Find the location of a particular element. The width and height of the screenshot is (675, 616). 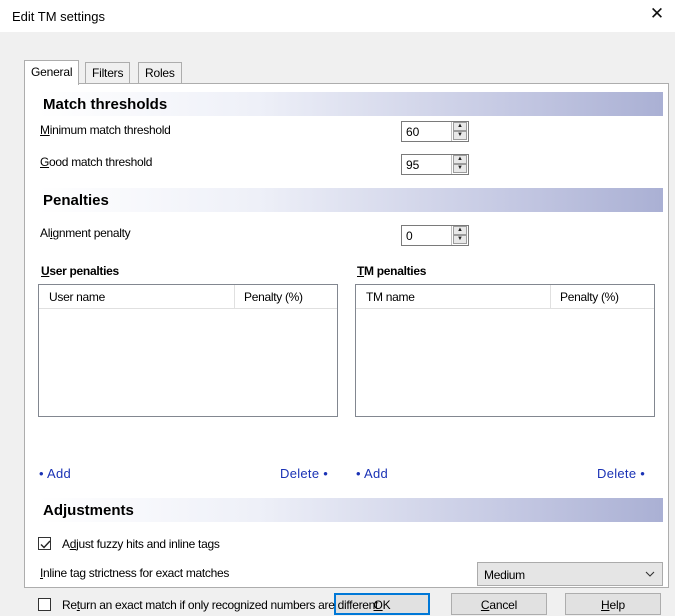

column-header-user-name: User name is located at coordinates (77, 297).